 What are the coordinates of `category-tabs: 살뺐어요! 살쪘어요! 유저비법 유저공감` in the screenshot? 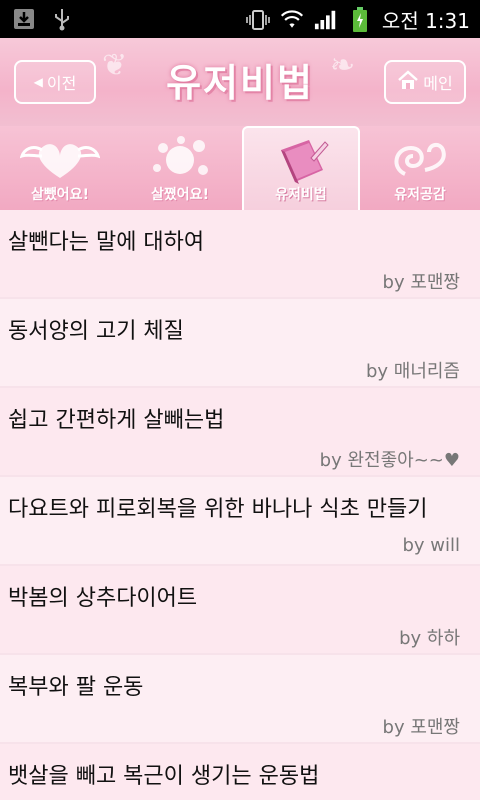 It's located at (240, 168).